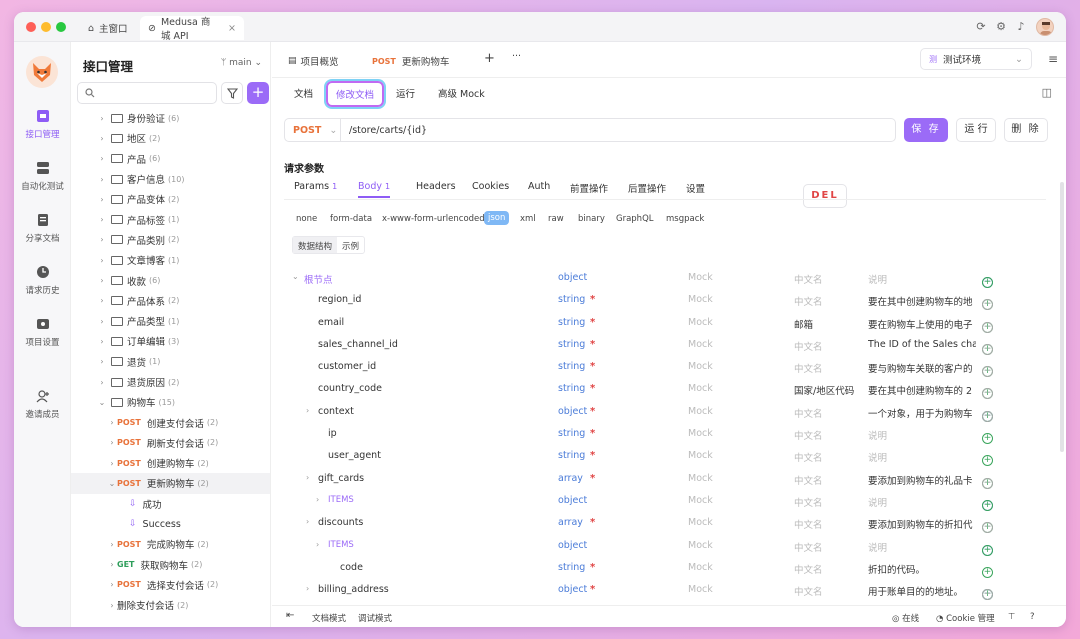 The width and height of the screenshot is (1080, 639). Describe the element at coordinates (571, 388) in the screenshot. I see `field-type: string` at that location.